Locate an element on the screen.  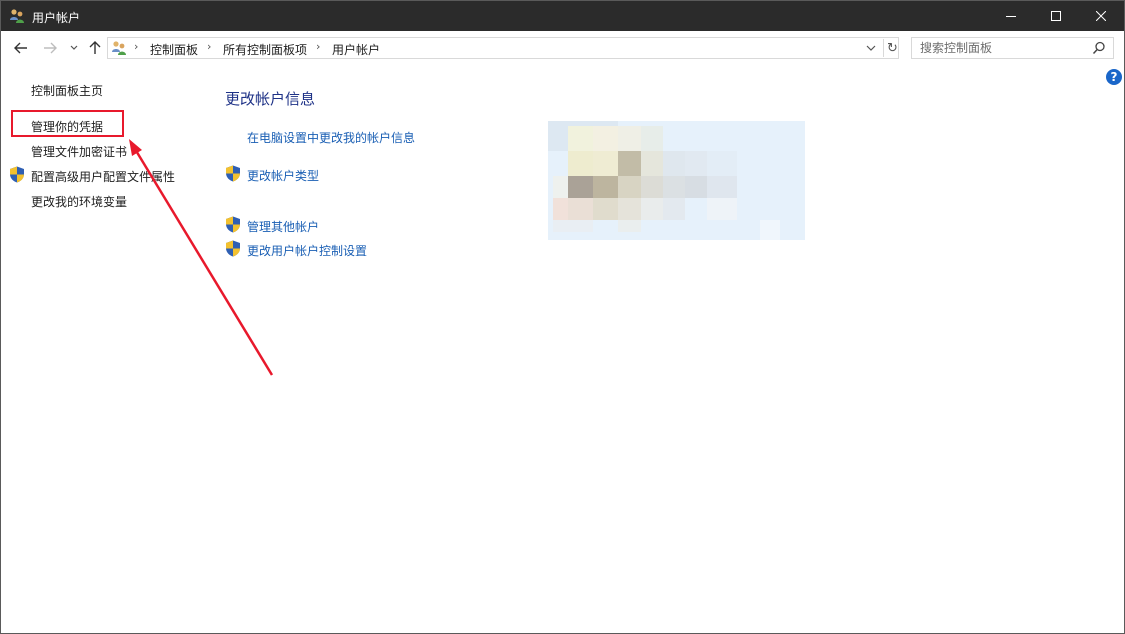
maximize-icon is located at coordinates (1056, 16).